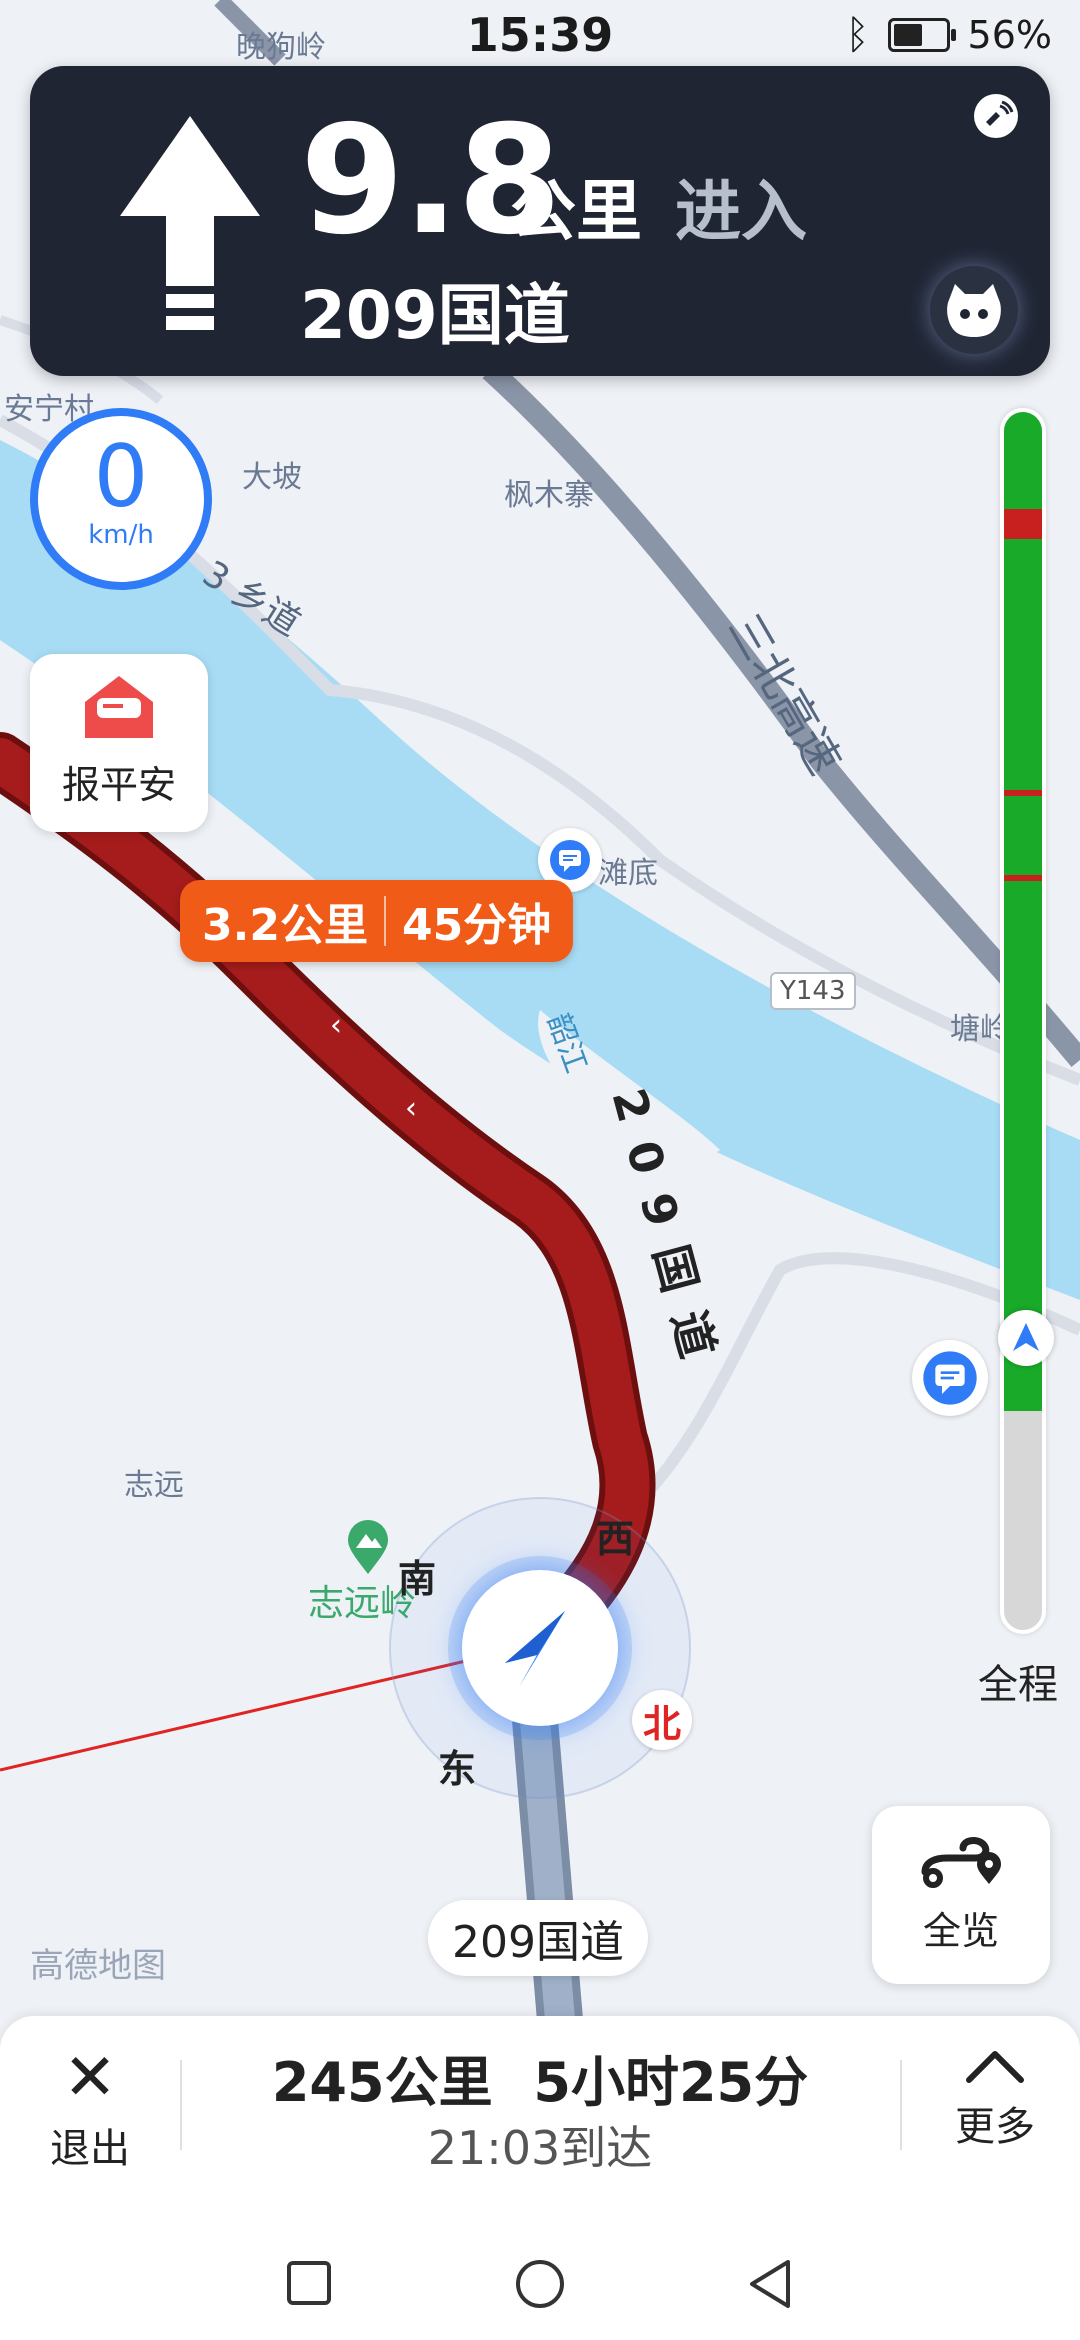 This screenshot has height=2340, width=1080. What do you see at coordinates (384, 921) in the screenshot?
I see `tag-divider` at bounding box center [384, 921].